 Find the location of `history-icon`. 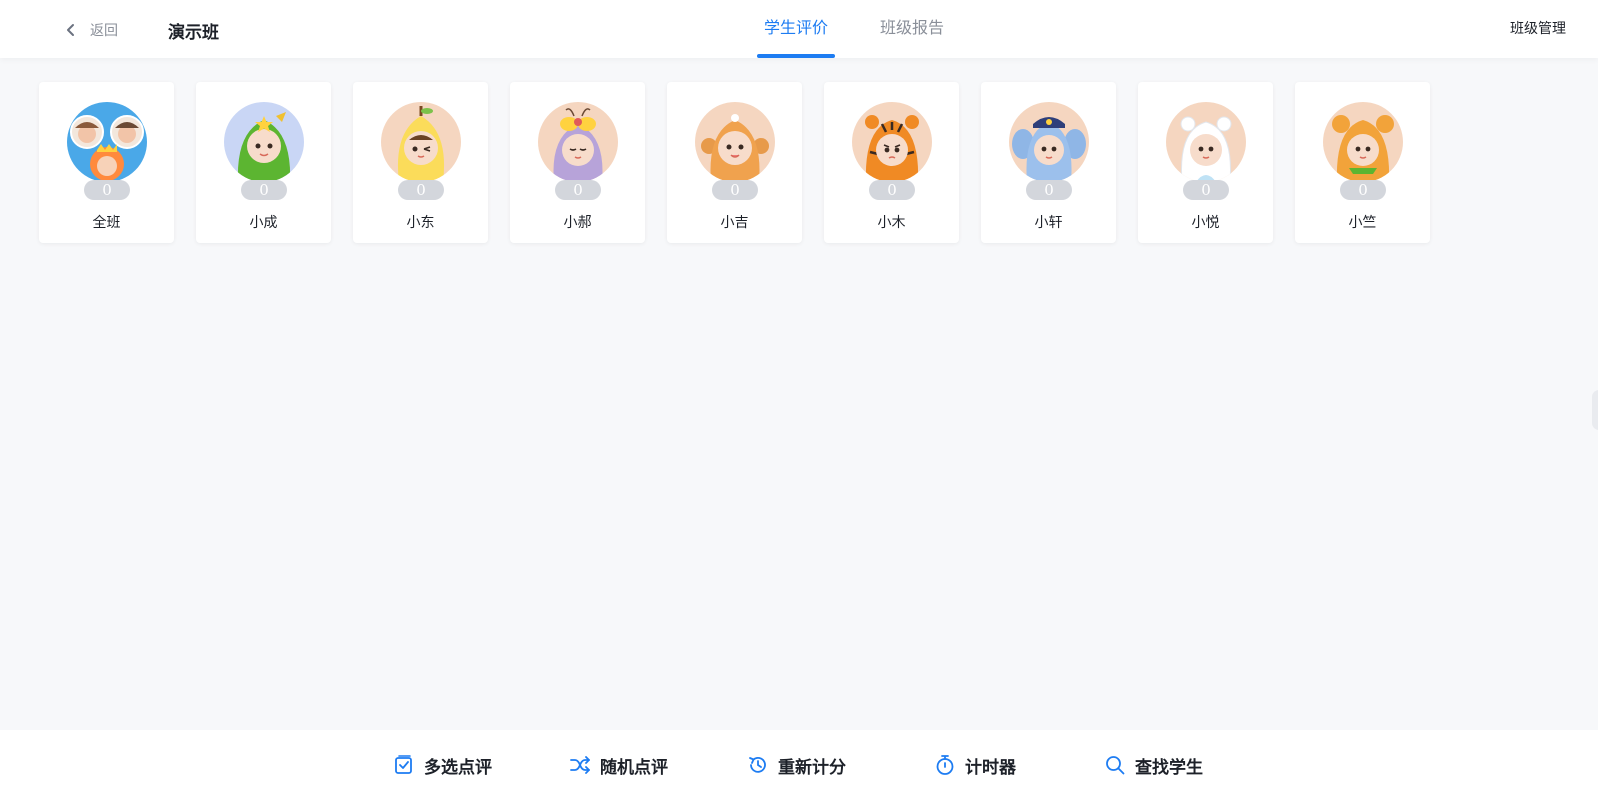

history-icon is located at coordinates (757, 764).